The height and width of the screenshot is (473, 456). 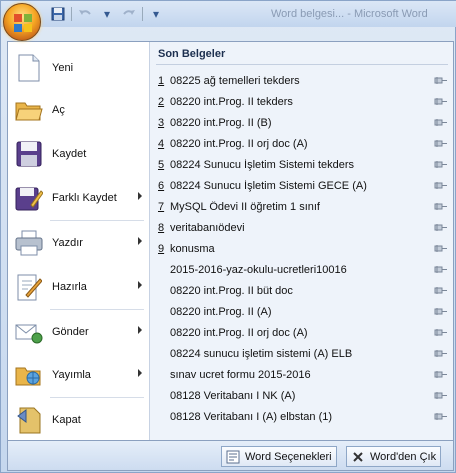 What do you see at coordinates (358, 457) in the screenshot?
I see `close-icon` at bounding box center [358, 457].